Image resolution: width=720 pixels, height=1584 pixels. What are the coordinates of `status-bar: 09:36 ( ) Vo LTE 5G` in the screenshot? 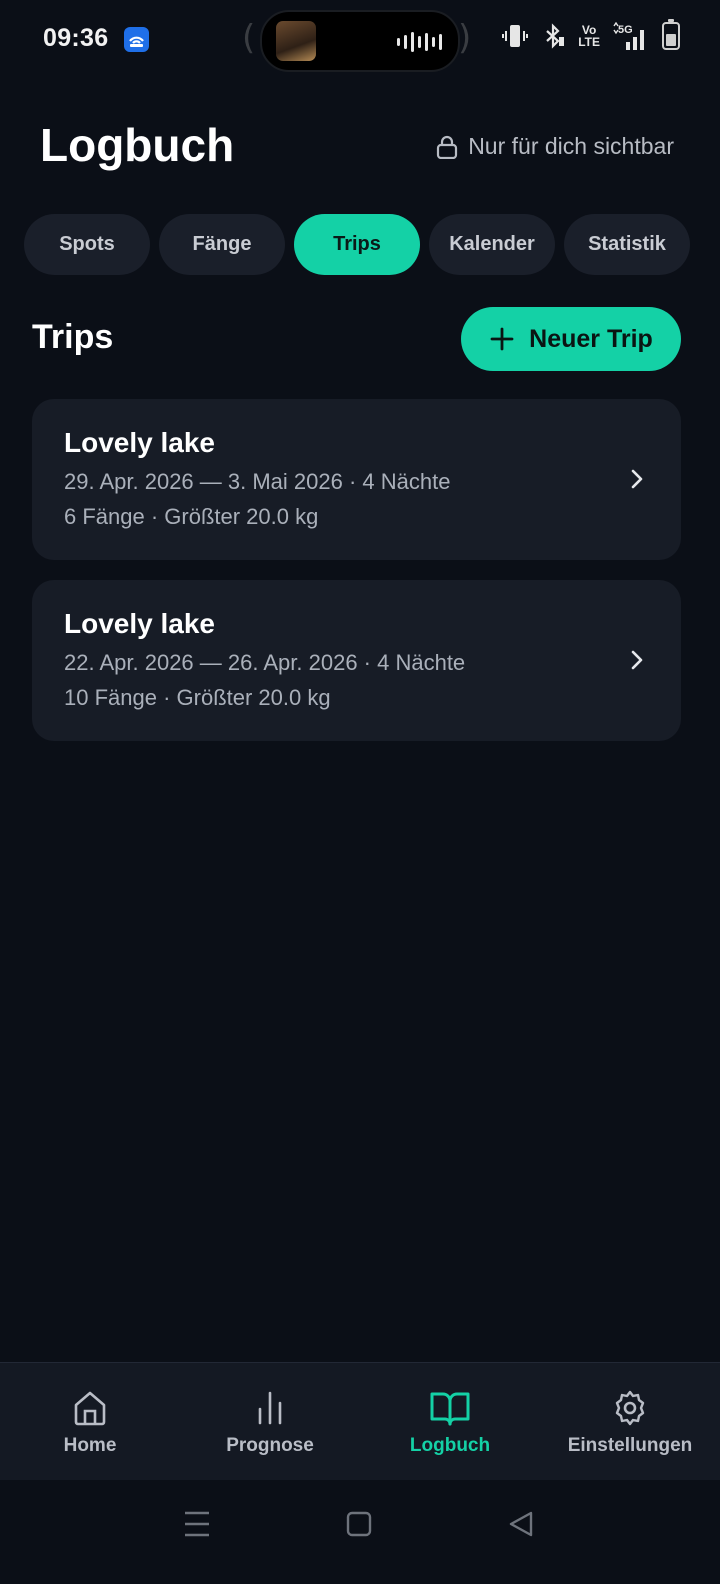 It's located at (360, 40).